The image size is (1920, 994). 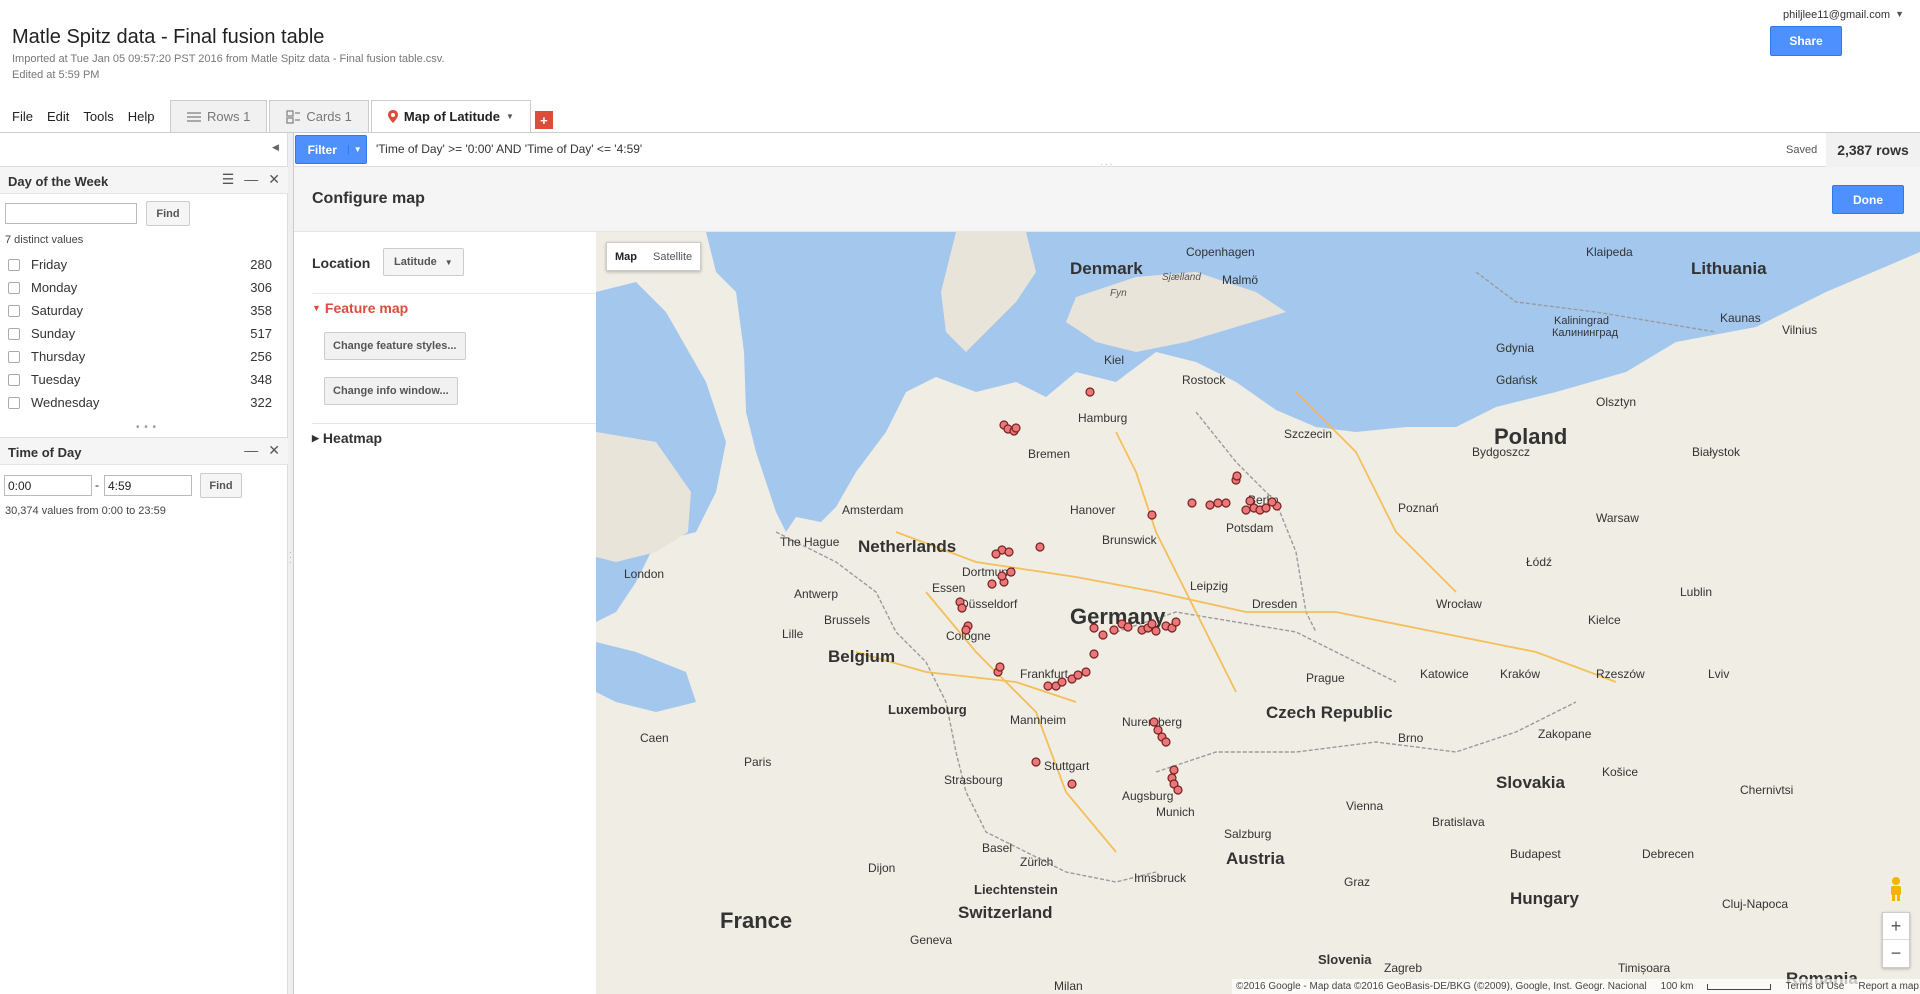 What do you see at coordinates (148, 485) in the screenshot?
I see `time-to-input` at bounding box center [148, 485].